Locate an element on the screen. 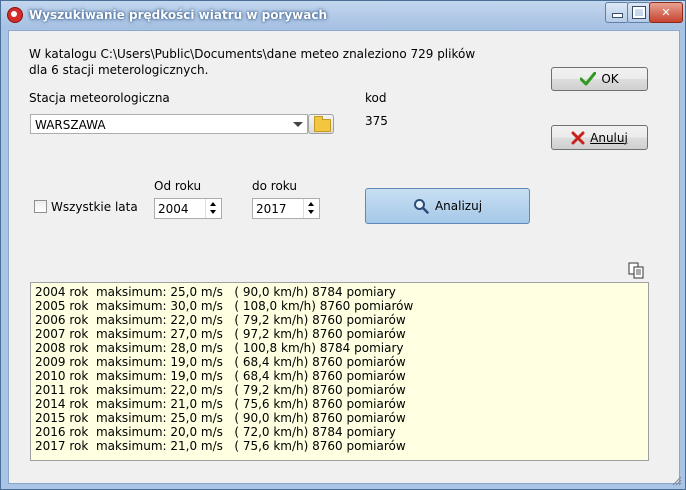  ok-label: OK is located at coordinates (610, 79).